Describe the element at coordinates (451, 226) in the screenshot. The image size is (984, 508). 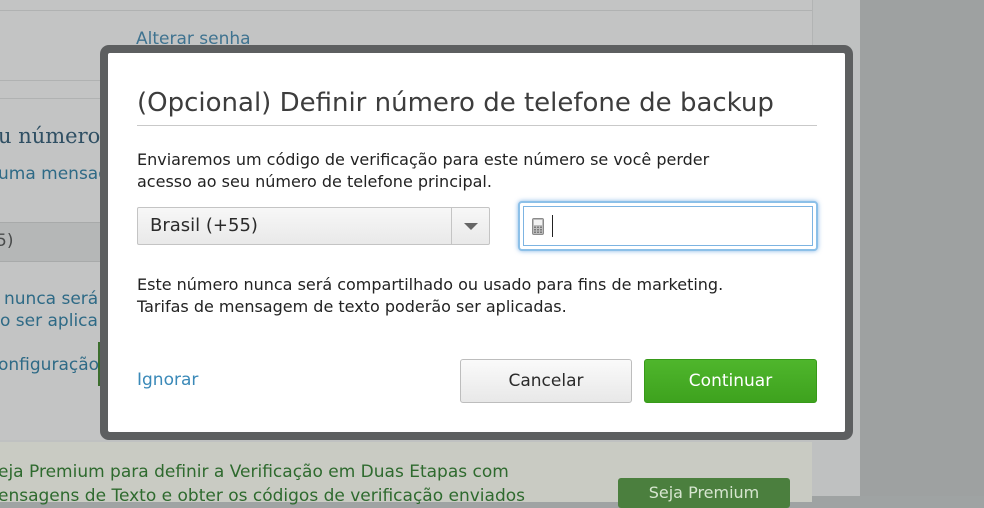
I see `select-divider` at that location.